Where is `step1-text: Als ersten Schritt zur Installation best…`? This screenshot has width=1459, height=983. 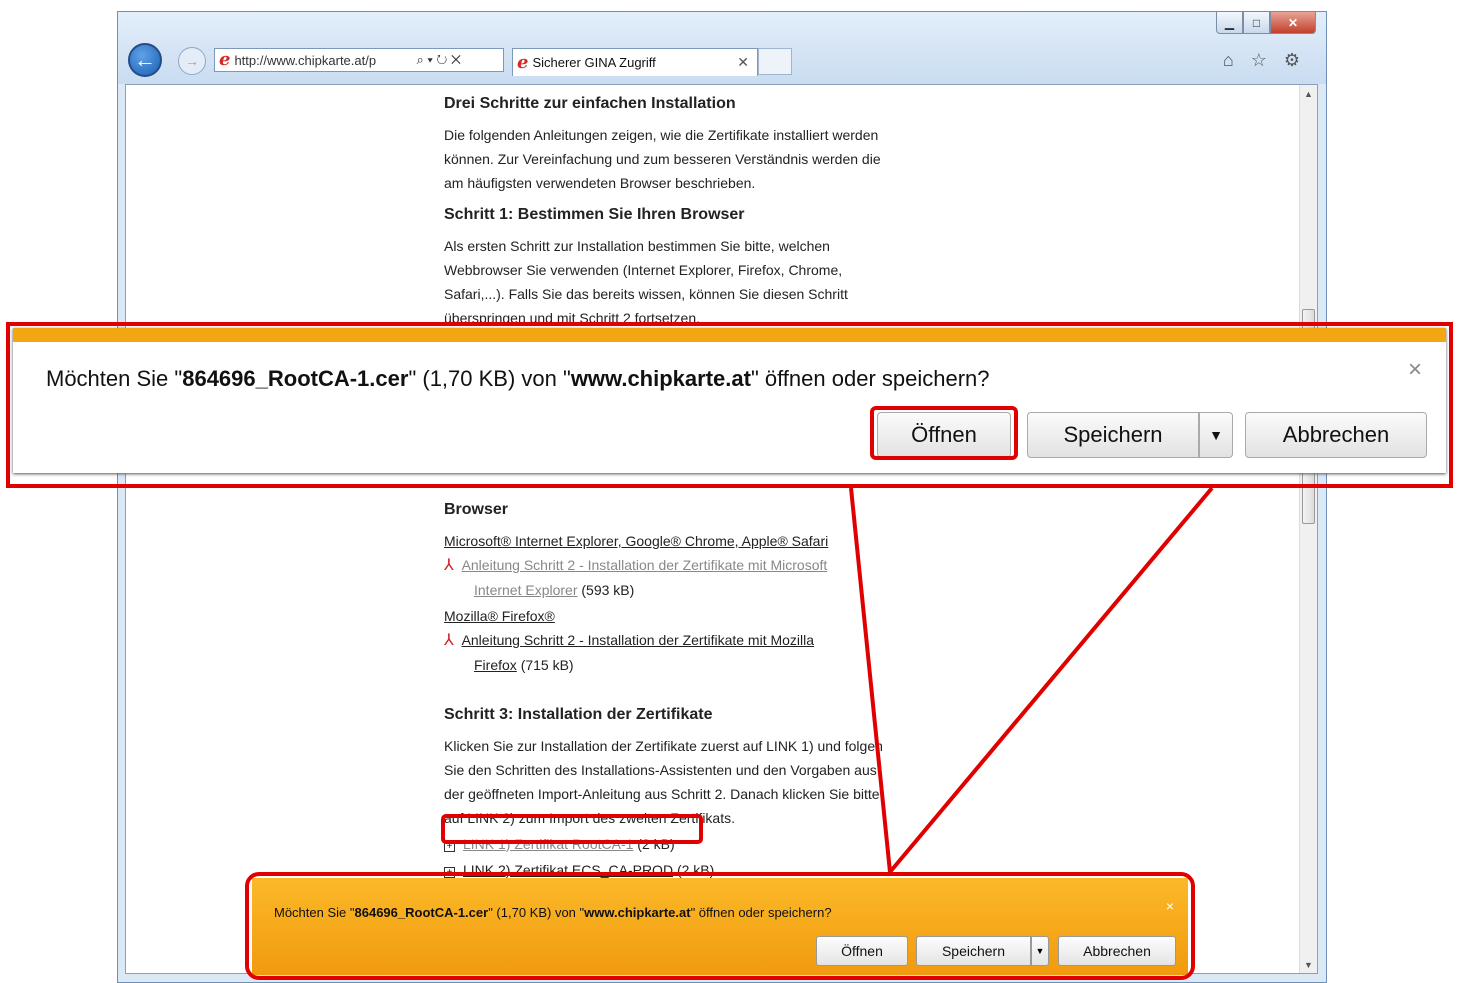 step1-text: Als ersten Schritt zur Installation best… is located at coordinates (646, 282).